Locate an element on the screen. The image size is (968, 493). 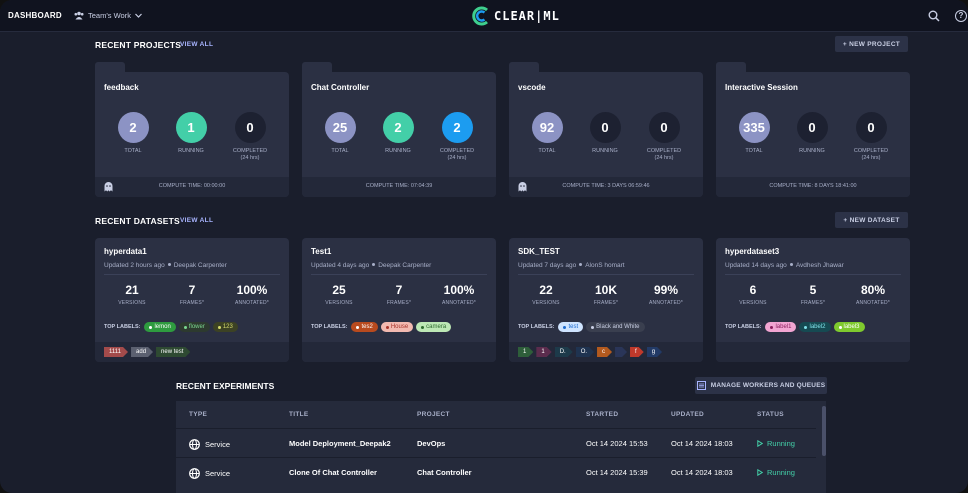
column-header: PROJECT is located at coordinates (433, 414).